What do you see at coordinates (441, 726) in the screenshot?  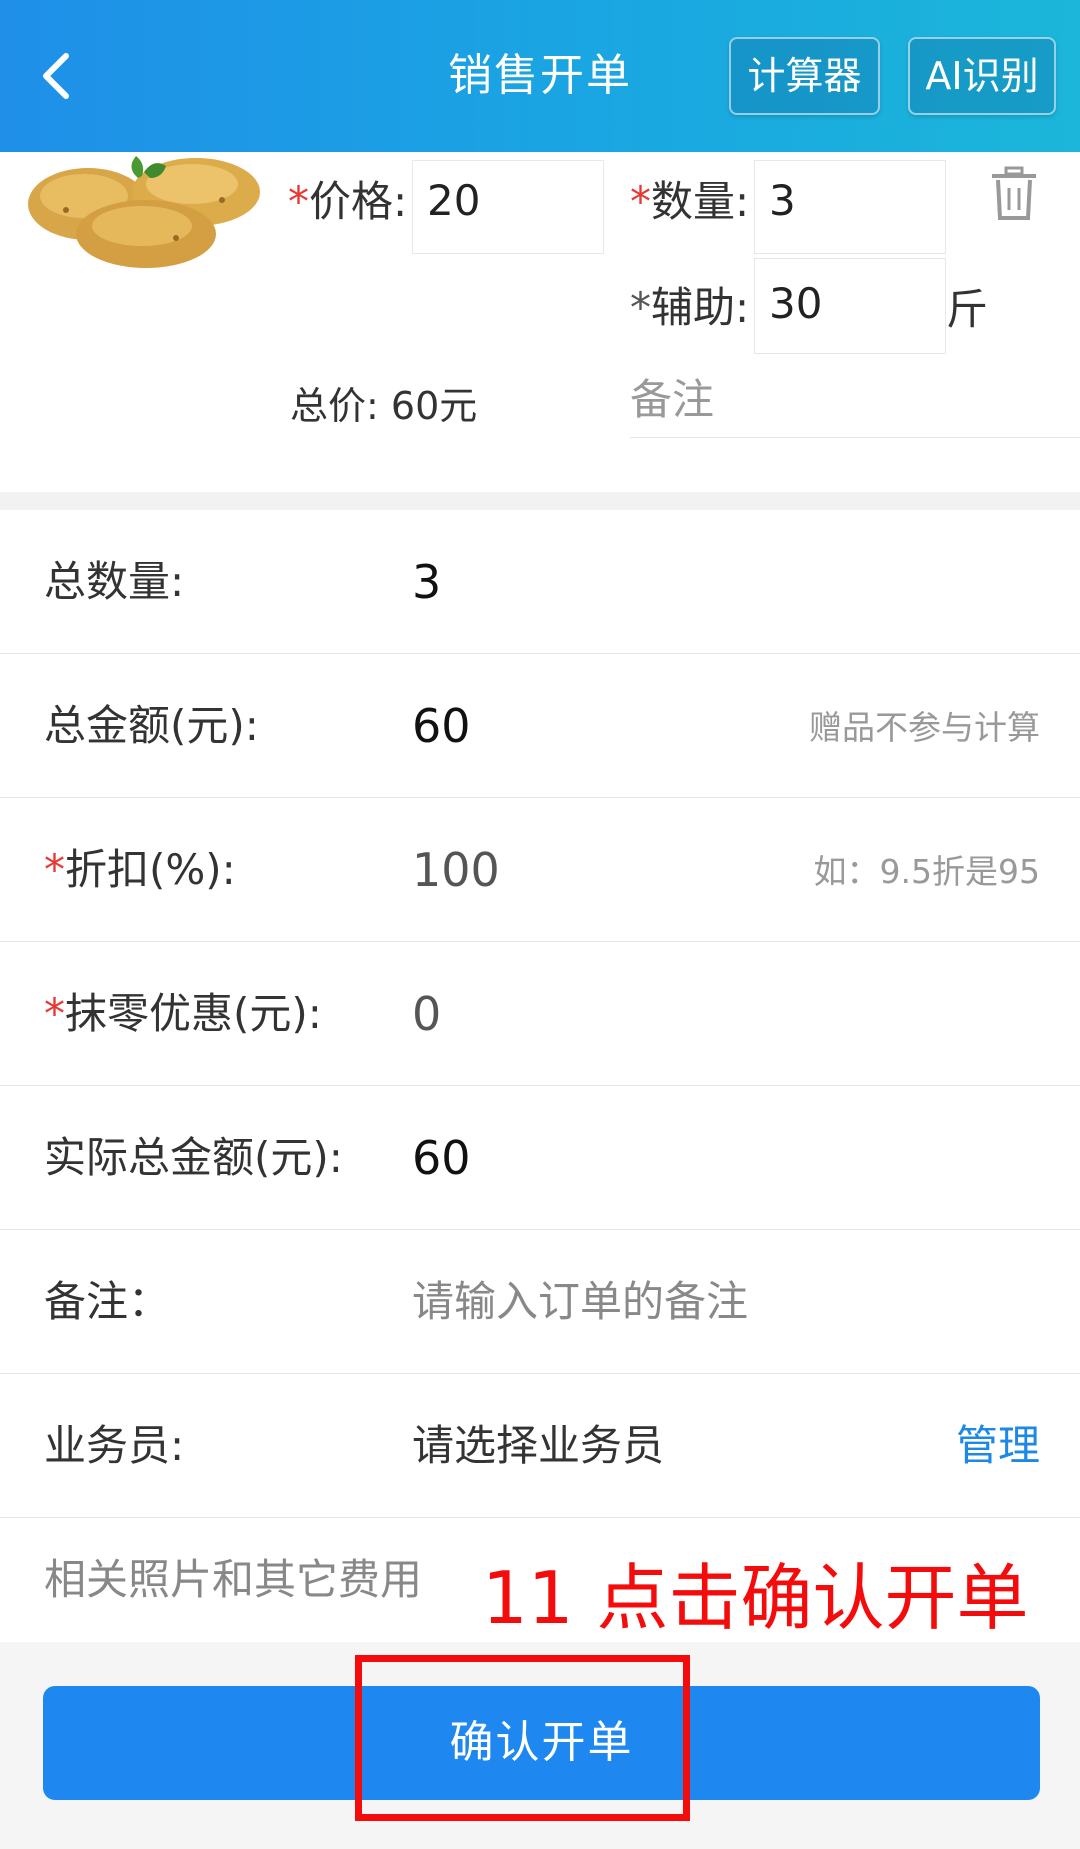 I see `total-amount-value: 60` at bounding box center [441, 726].